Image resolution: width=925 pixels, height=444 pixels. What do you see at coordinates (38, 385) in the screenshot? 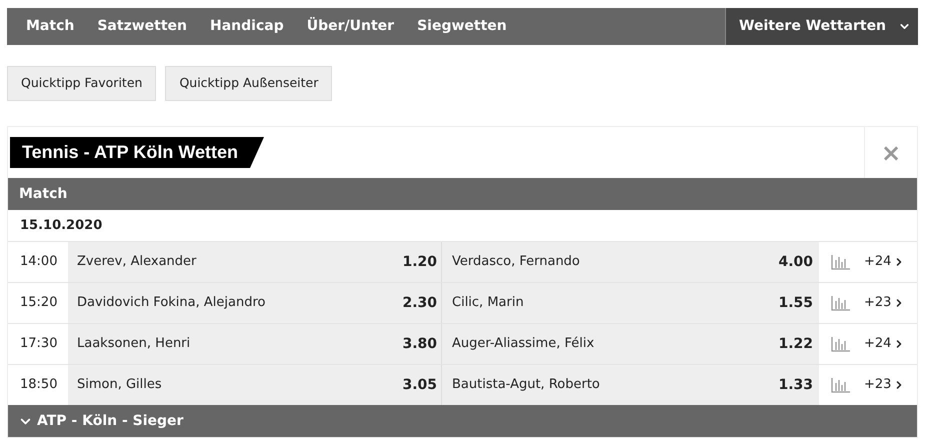
I see `match-time: 18:50` at bounding box center [38, 385].